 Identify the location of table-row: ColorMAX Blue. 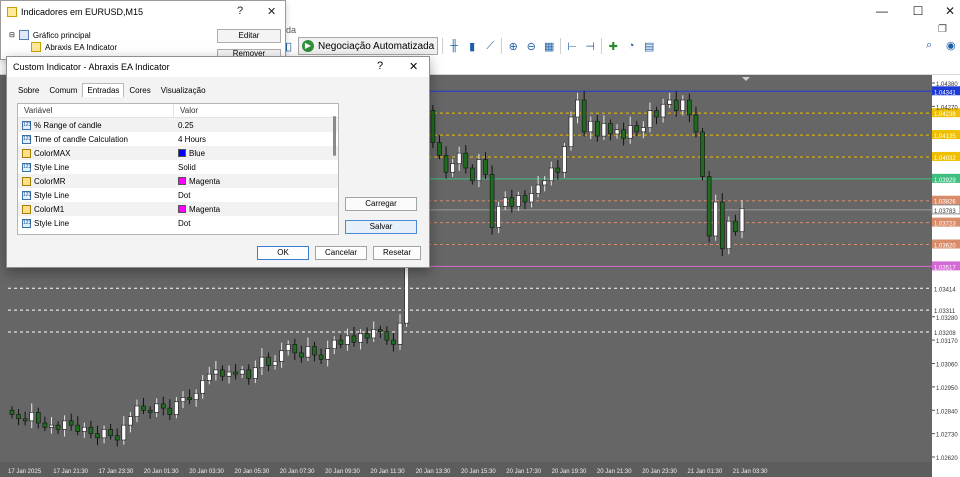
(178, 153).